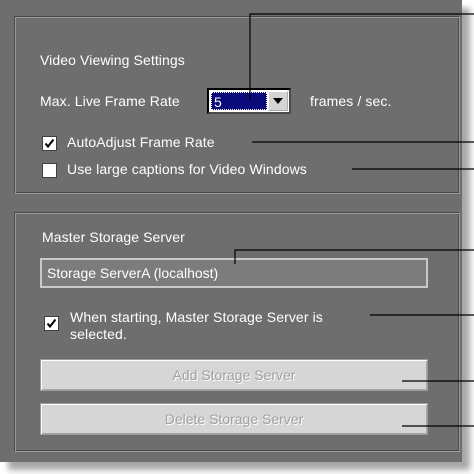  What do you see at coordinates (110, 101) in the screenshot?
I see `frame-rate-label: Max. Live Frame Rate` at bounding box center [110, 101].